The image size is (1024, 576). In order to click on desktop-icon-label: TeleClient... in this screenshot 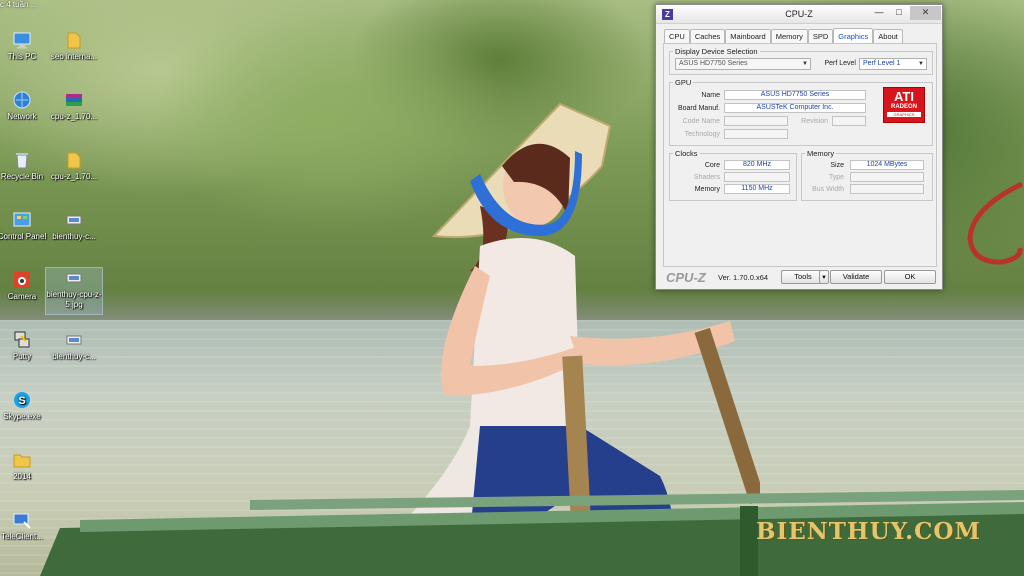, I will do `click(22, 536)`.